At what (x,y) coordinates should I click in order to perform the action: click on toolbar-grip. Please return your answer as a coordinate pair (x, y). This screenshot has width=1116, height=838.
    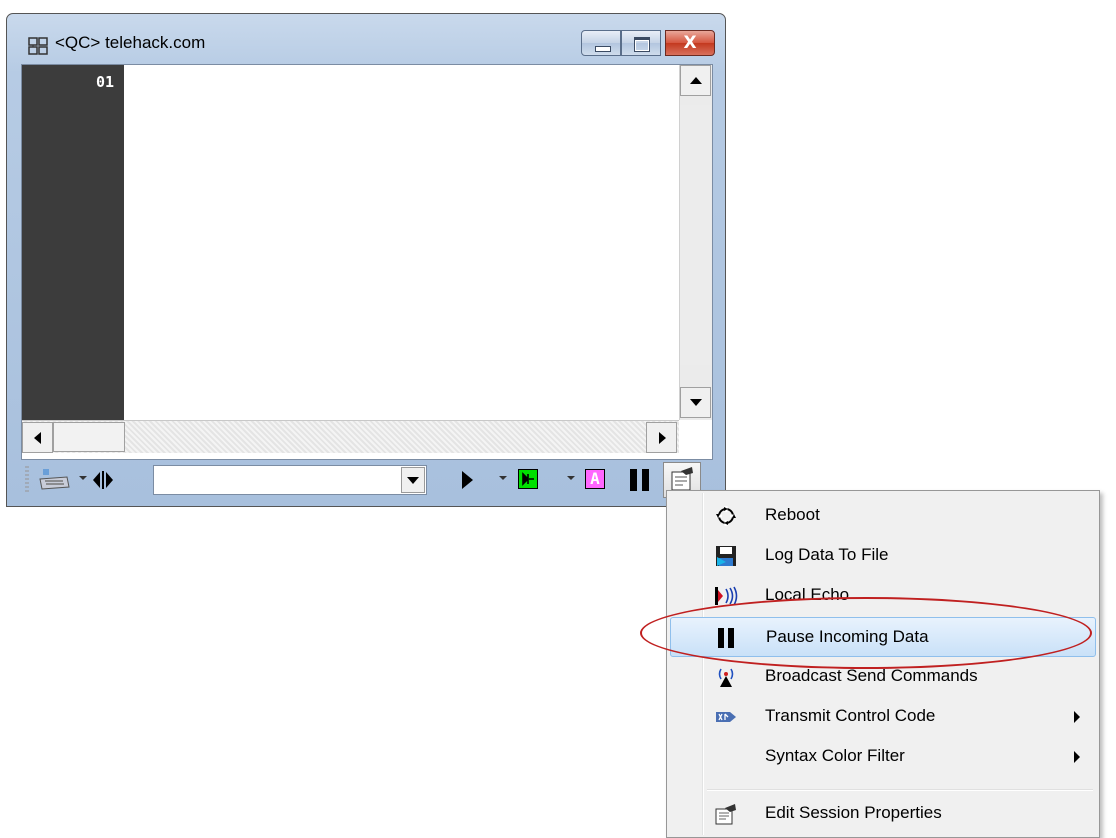
    Looking at the image, I should click on (27, 480).